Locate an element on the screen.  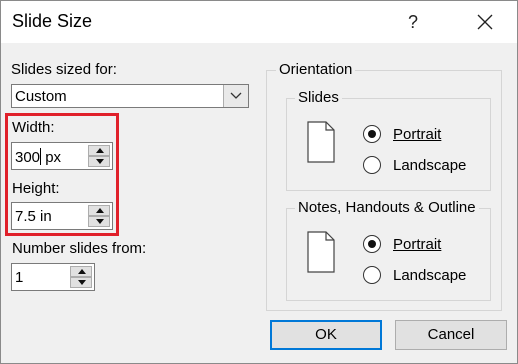
height-input: 7.5 in is located at coordinates (33, 216).